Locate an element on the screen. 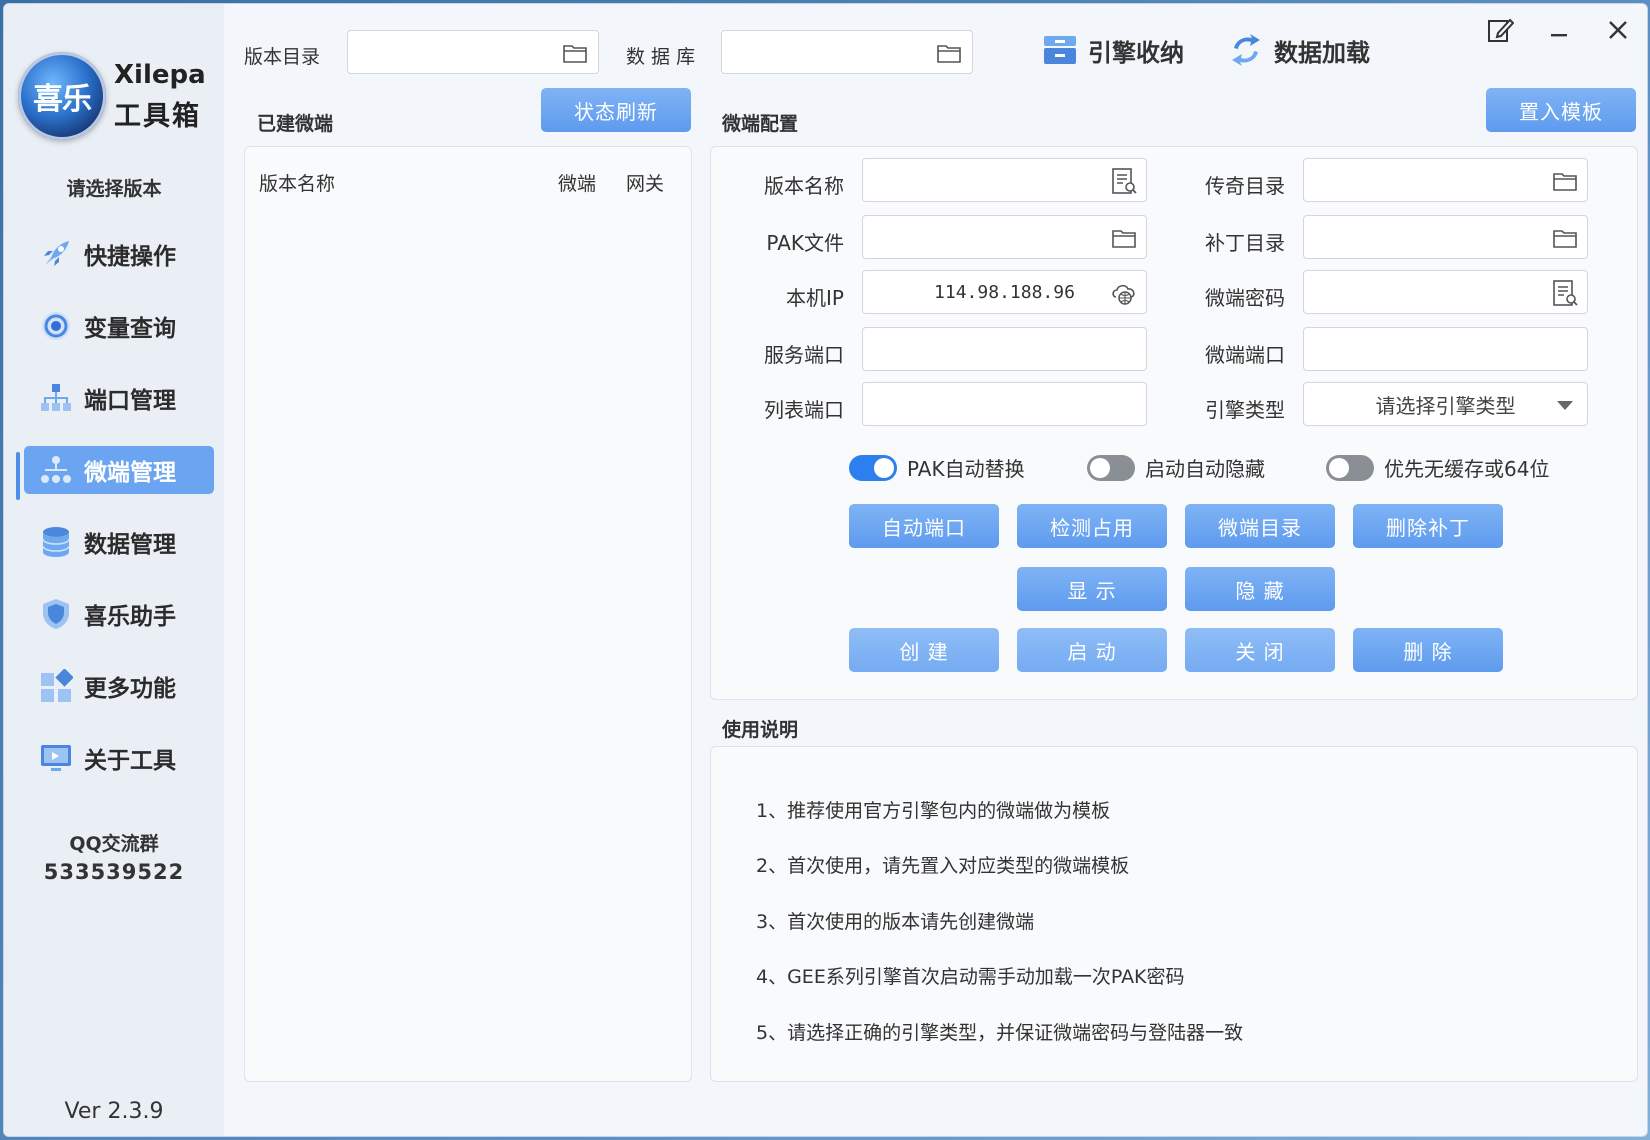 The height and width of the screenshot is (1140, 1650). client-port-input is located at coordinates (1445, 349).